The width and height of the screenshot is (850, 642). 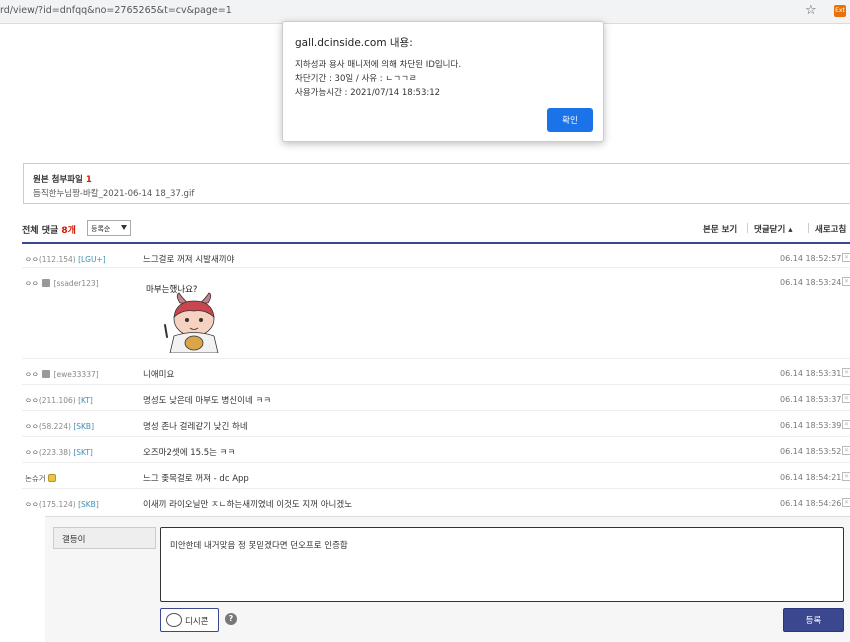 I want to click on dialog-ok-button: 확인, so click(x=570, y=120).